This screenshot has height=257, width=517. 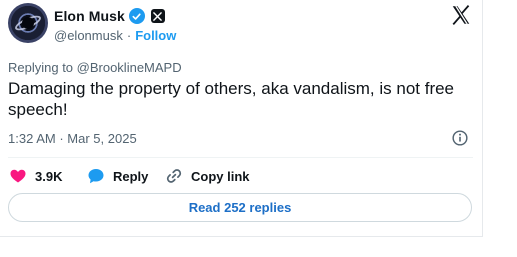 I want to click on replying-to: Replying to @BrooklineMAPD, so click(x=95, y=67).